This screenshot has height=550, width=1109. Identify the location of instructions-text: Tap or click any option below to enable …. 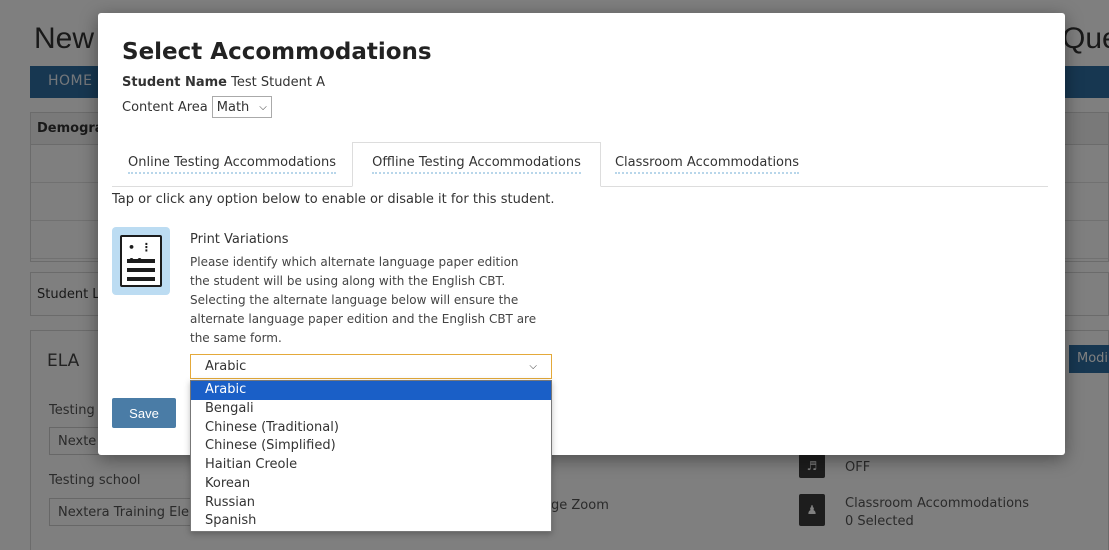
(333, 199).